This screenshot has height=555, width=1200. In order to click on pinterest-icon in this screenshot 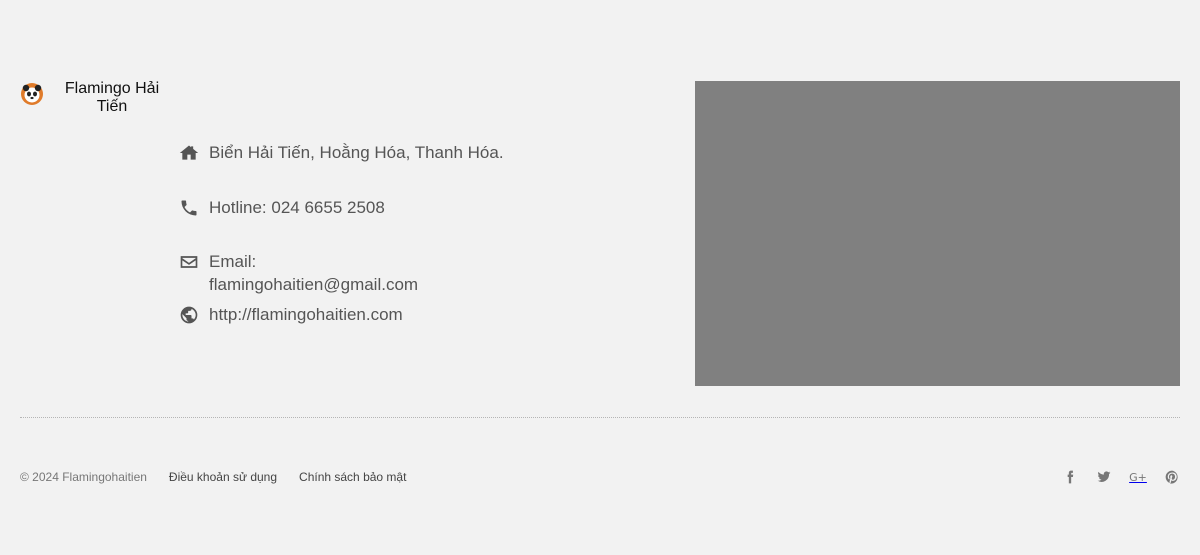, I will do `click(1172, 477)`.